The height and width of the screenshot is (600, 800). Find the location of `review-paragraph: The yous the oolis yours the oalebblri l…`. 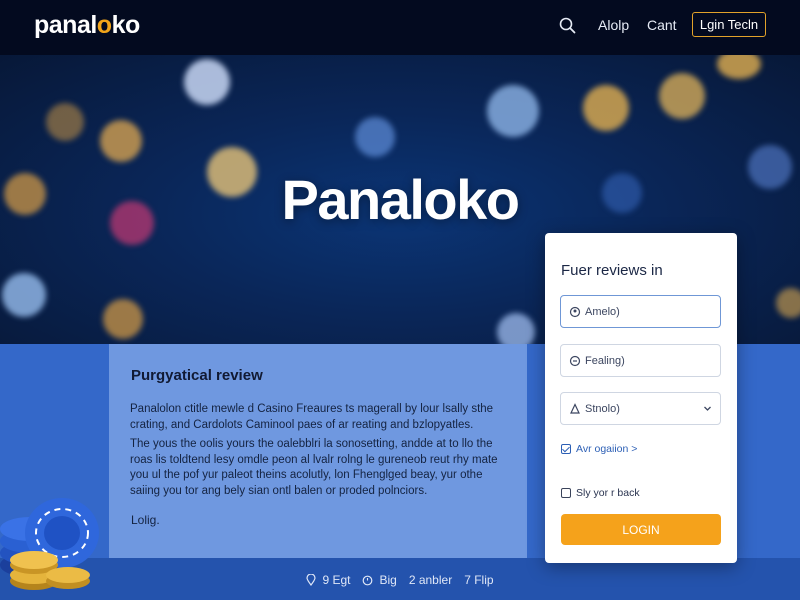

review-paragraph: The yous the oolis yours the oalebblri l… is located at coordinates (314, 467).